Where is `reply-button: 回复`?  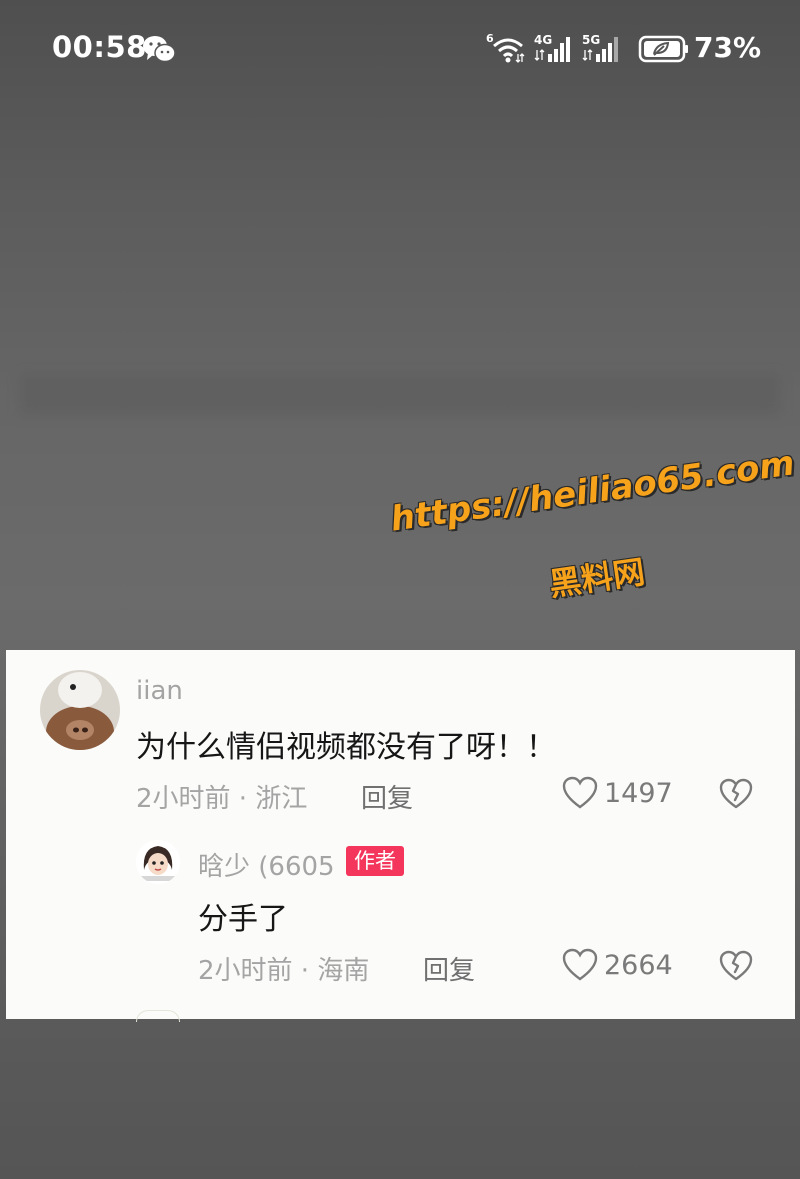 reply-button: 回复 is located at coordinates (387, 796).